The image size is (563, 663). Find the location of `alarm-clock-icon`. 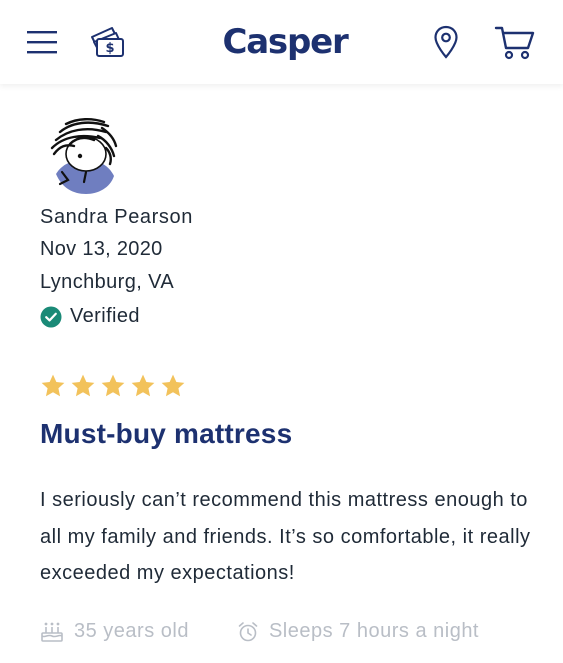

alarm-clock-icon is located at coordinates (248, 631).